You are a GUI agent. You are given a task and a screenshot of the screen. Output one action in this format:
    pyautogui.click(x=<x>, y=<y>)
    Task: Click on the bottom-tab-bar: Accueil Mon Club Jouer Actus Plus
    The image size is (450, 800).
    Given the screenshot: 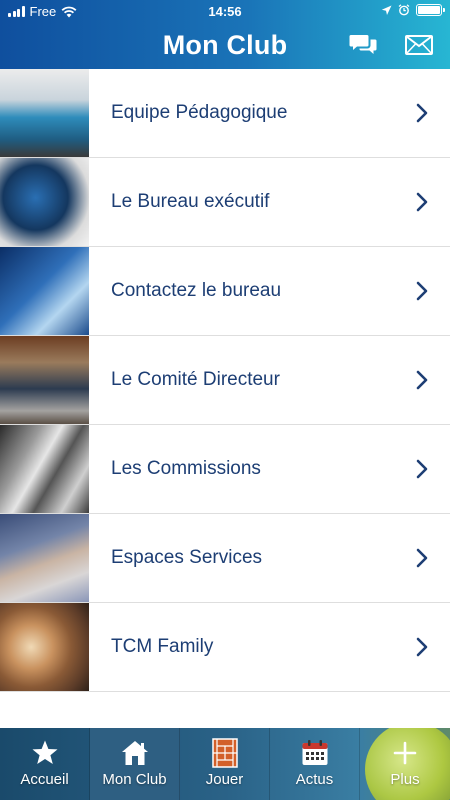 What is the action you would take?
    pyautogui.click(x=225, y=764)
    